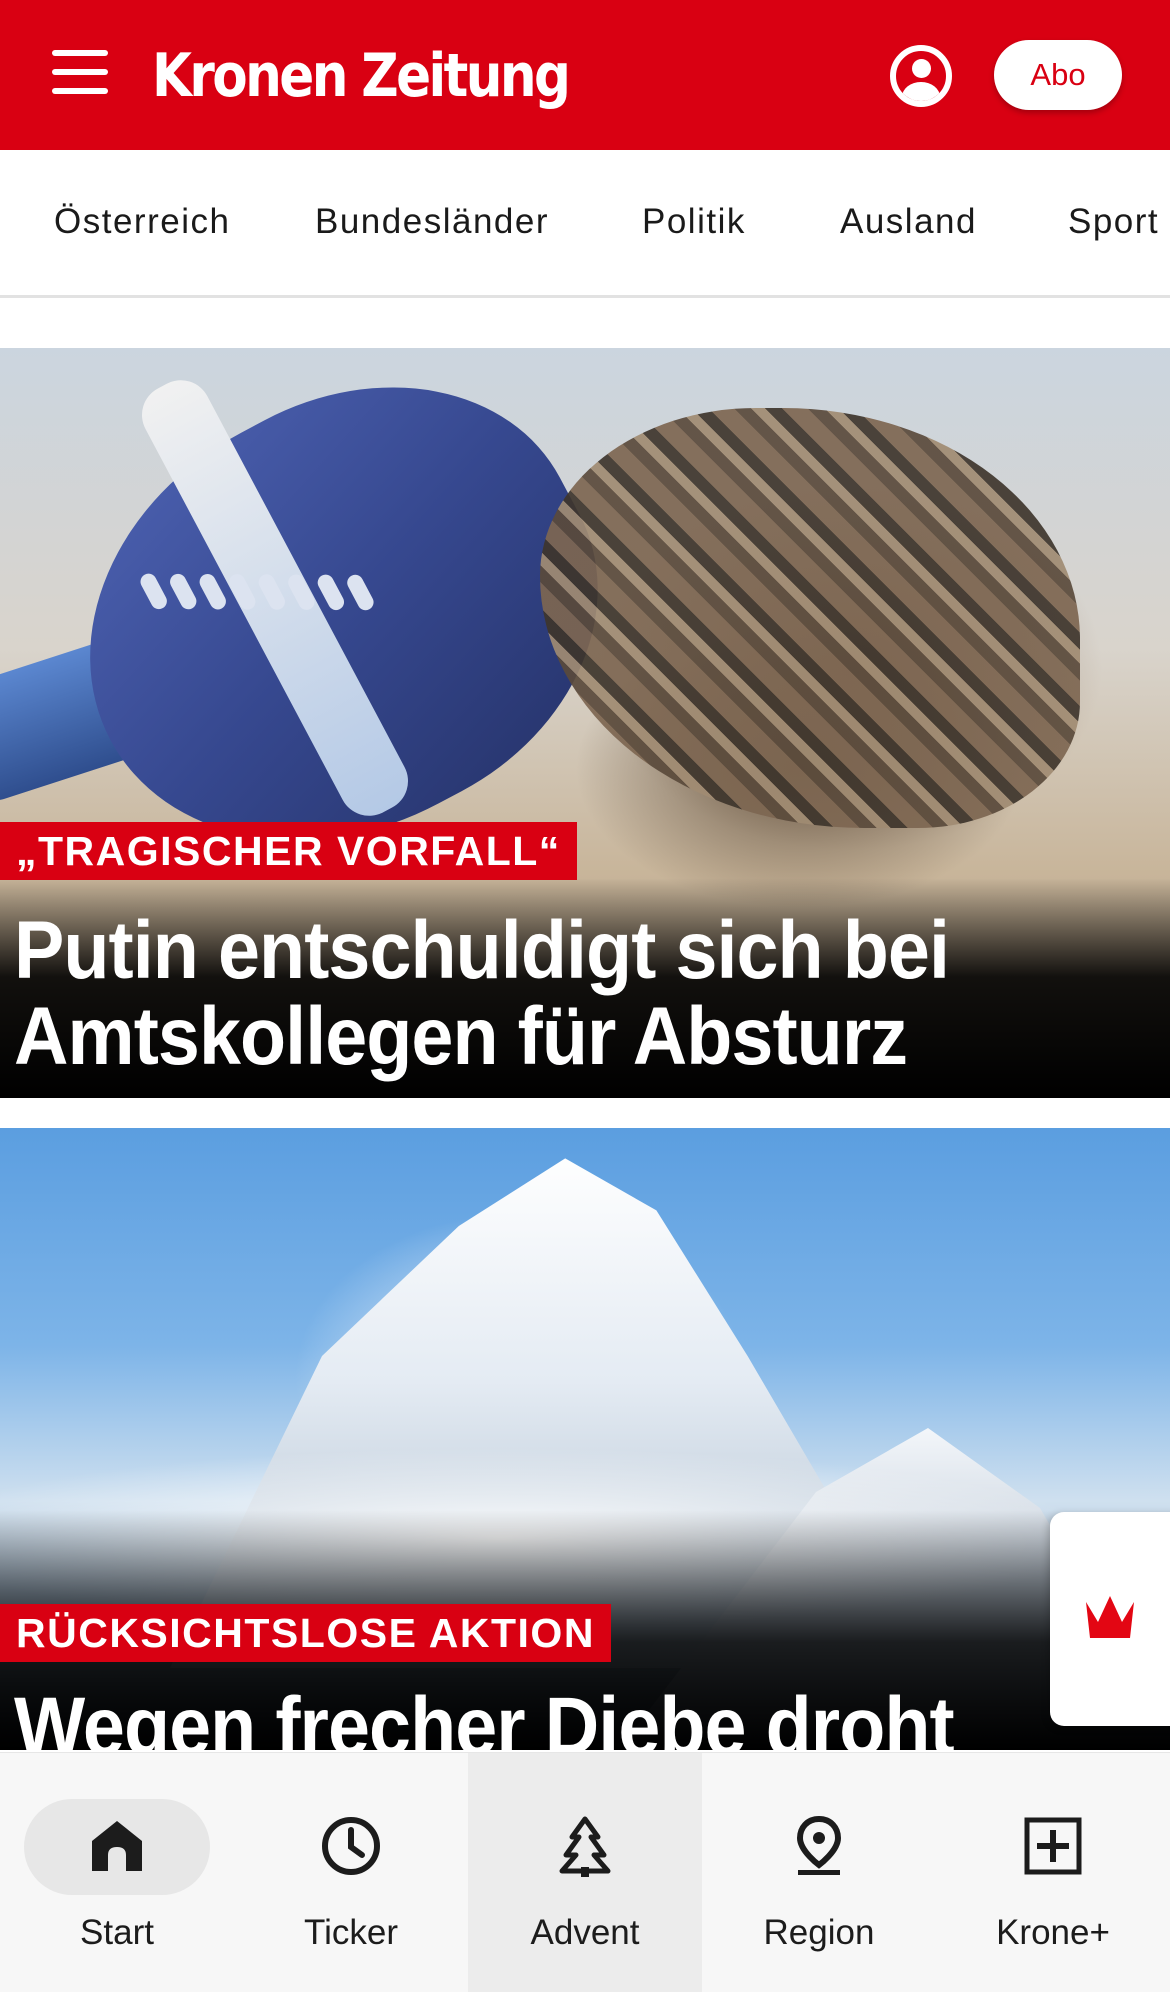 The height and width of the screenshot is (1992, 1170). I want to click on tab-label: Krone+, so click(1053, 1932).